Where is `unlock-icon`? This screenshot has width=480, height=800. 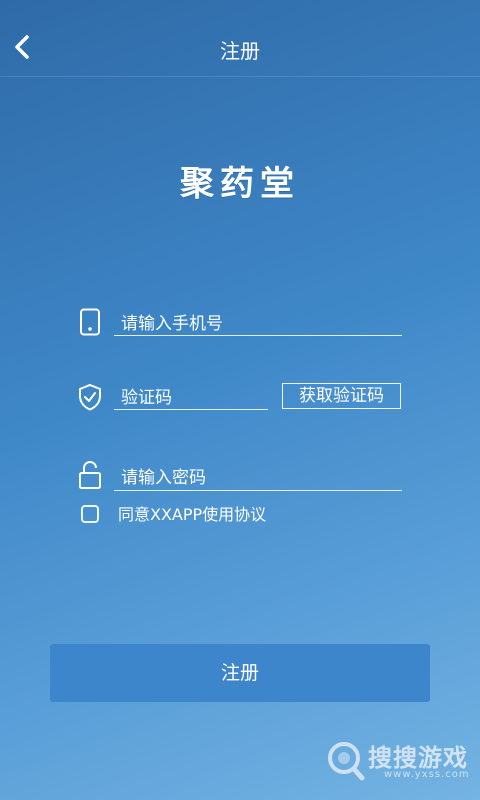
unlock-icon is located at coordinates (90, 474).